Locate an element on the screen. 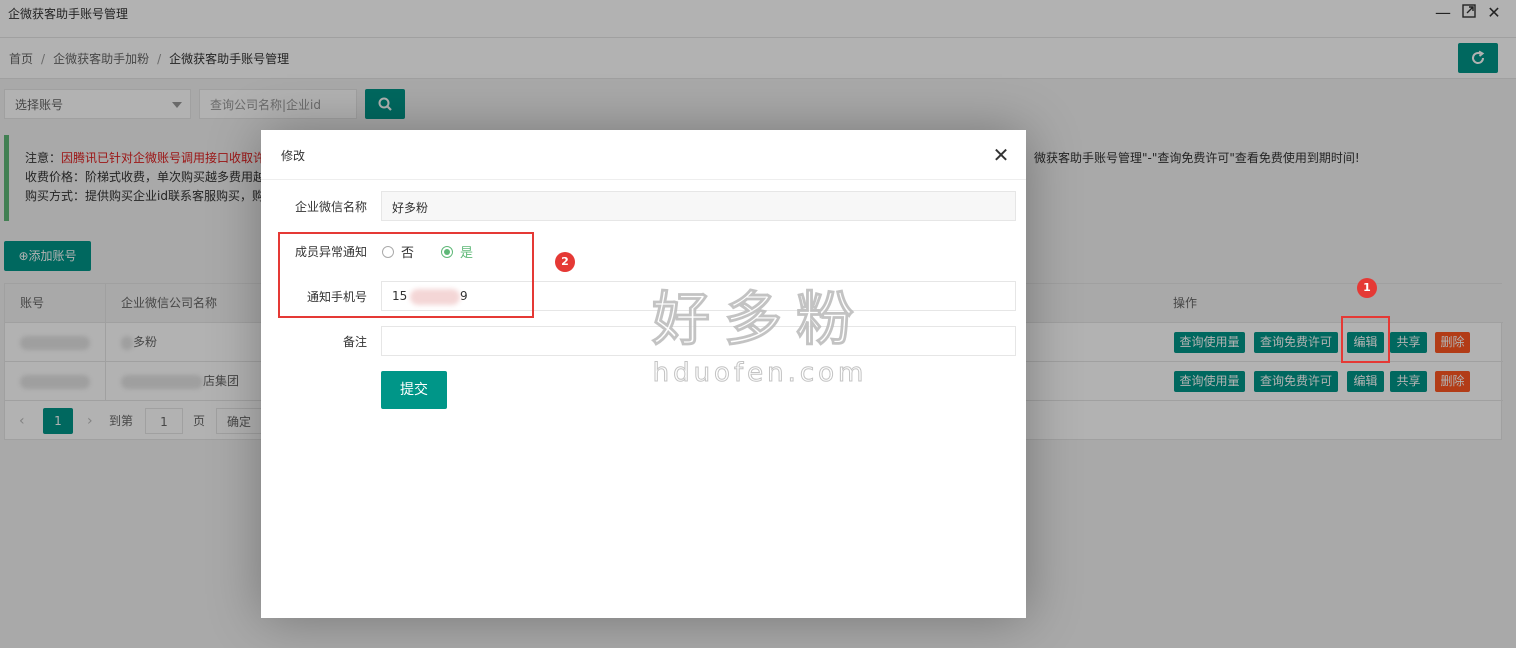 Image resolution: width=1516 pixels, height=648 pixels. company-name-field: 好多粉 is located at coordinates (698, 206).